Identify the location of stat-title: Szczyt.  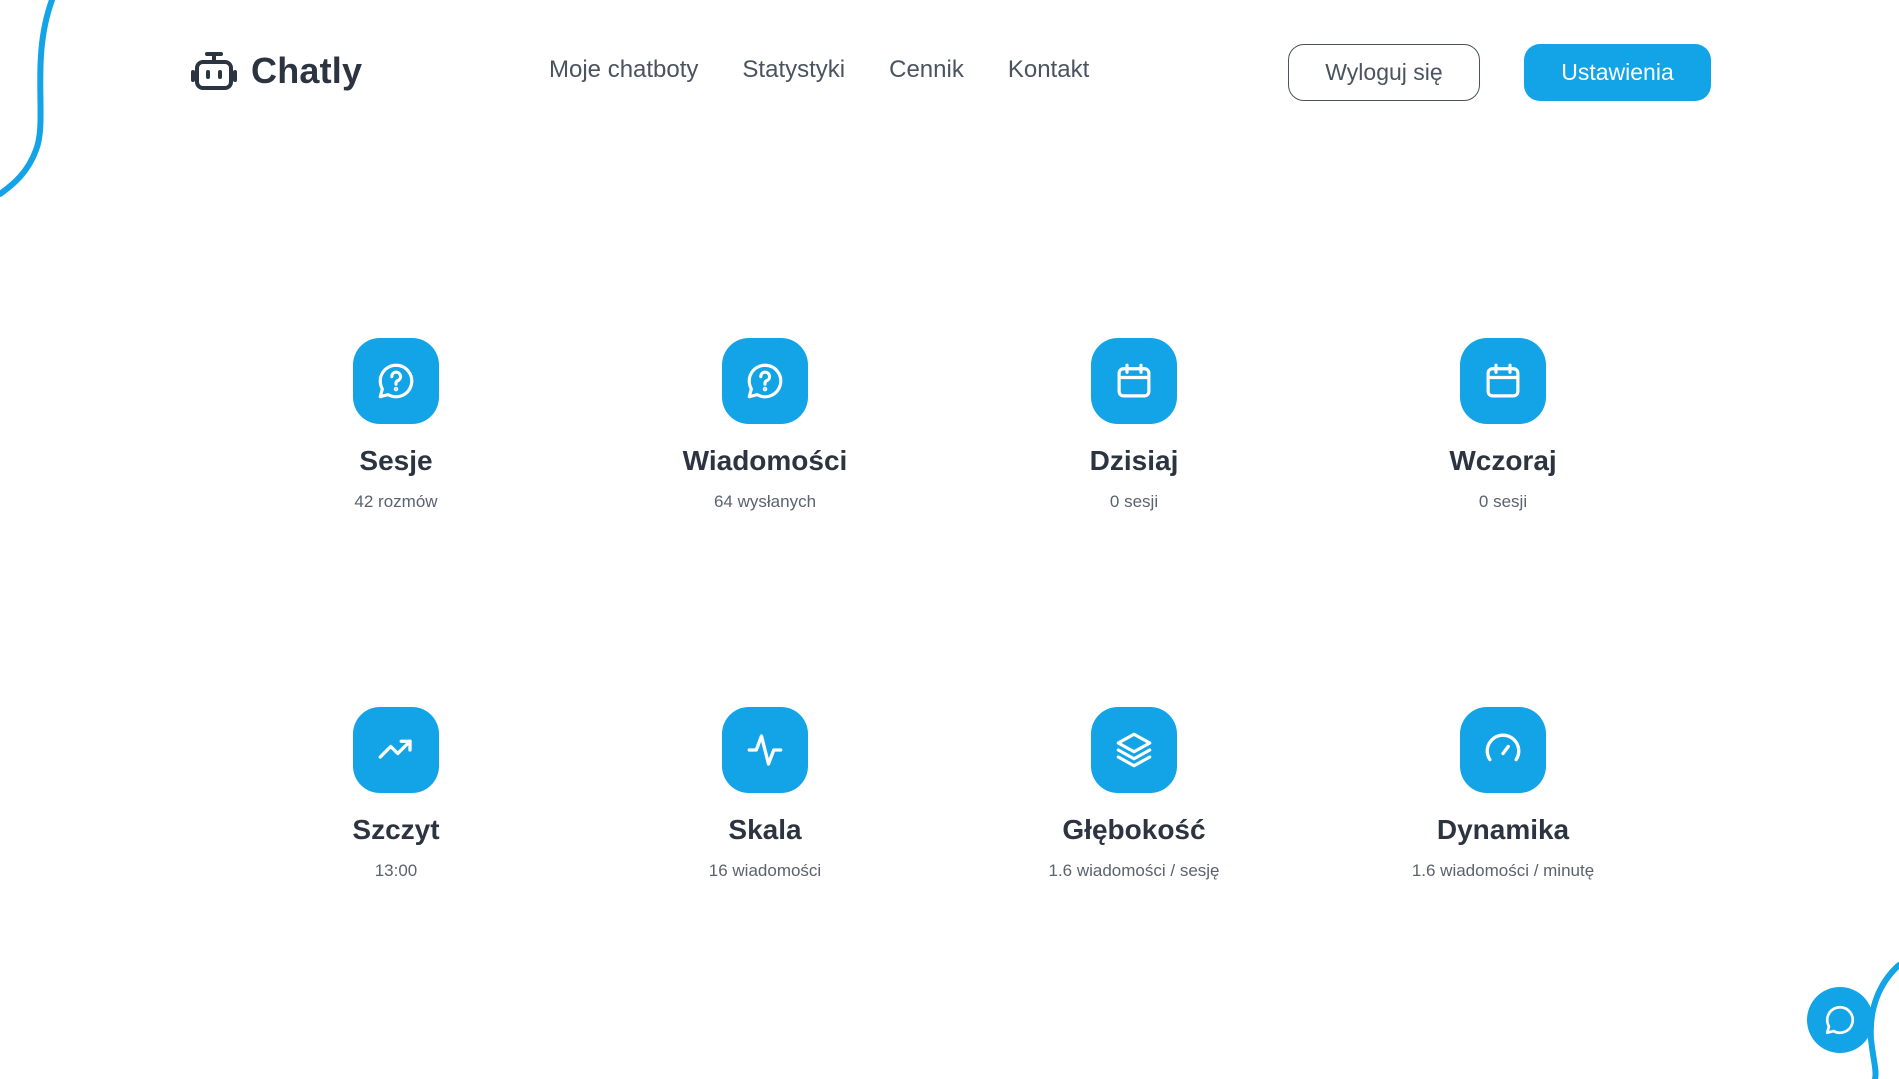
(396, 829).